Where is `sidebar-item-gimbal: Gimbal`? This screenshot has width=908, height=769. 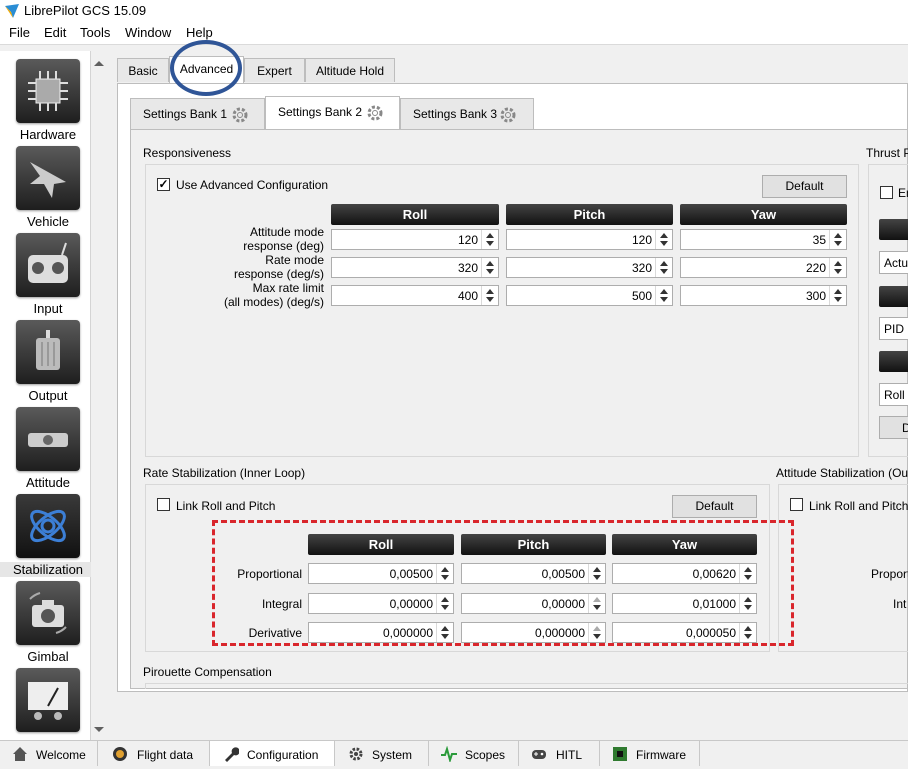 sidebar-item-gimbal: Gimbal is located at coordinates (45, 618).